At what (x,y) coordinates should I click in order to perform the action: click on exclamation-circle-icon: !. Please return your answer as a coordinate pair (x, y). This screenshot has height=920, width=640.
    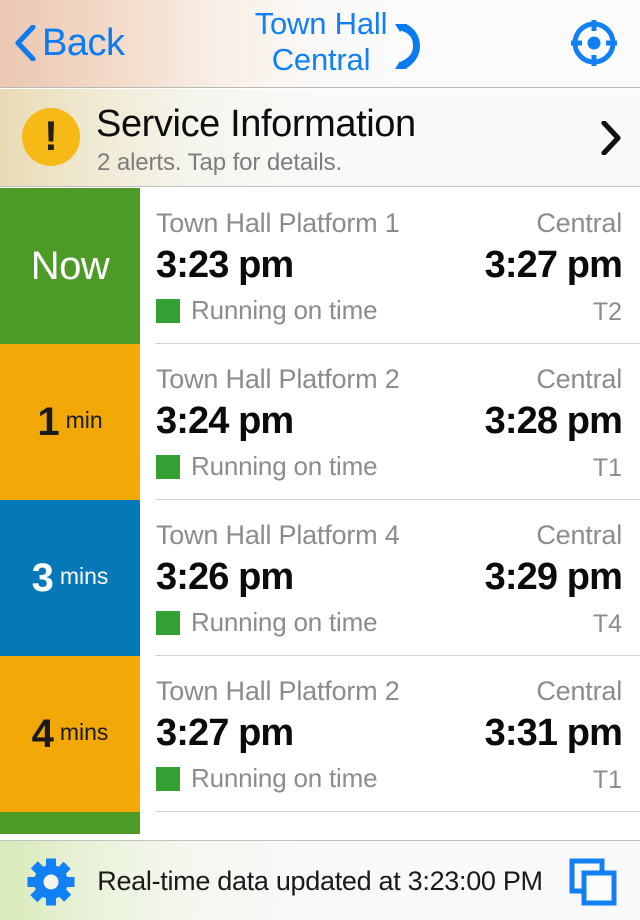
    Looking at the image, I should click on (51, 137).